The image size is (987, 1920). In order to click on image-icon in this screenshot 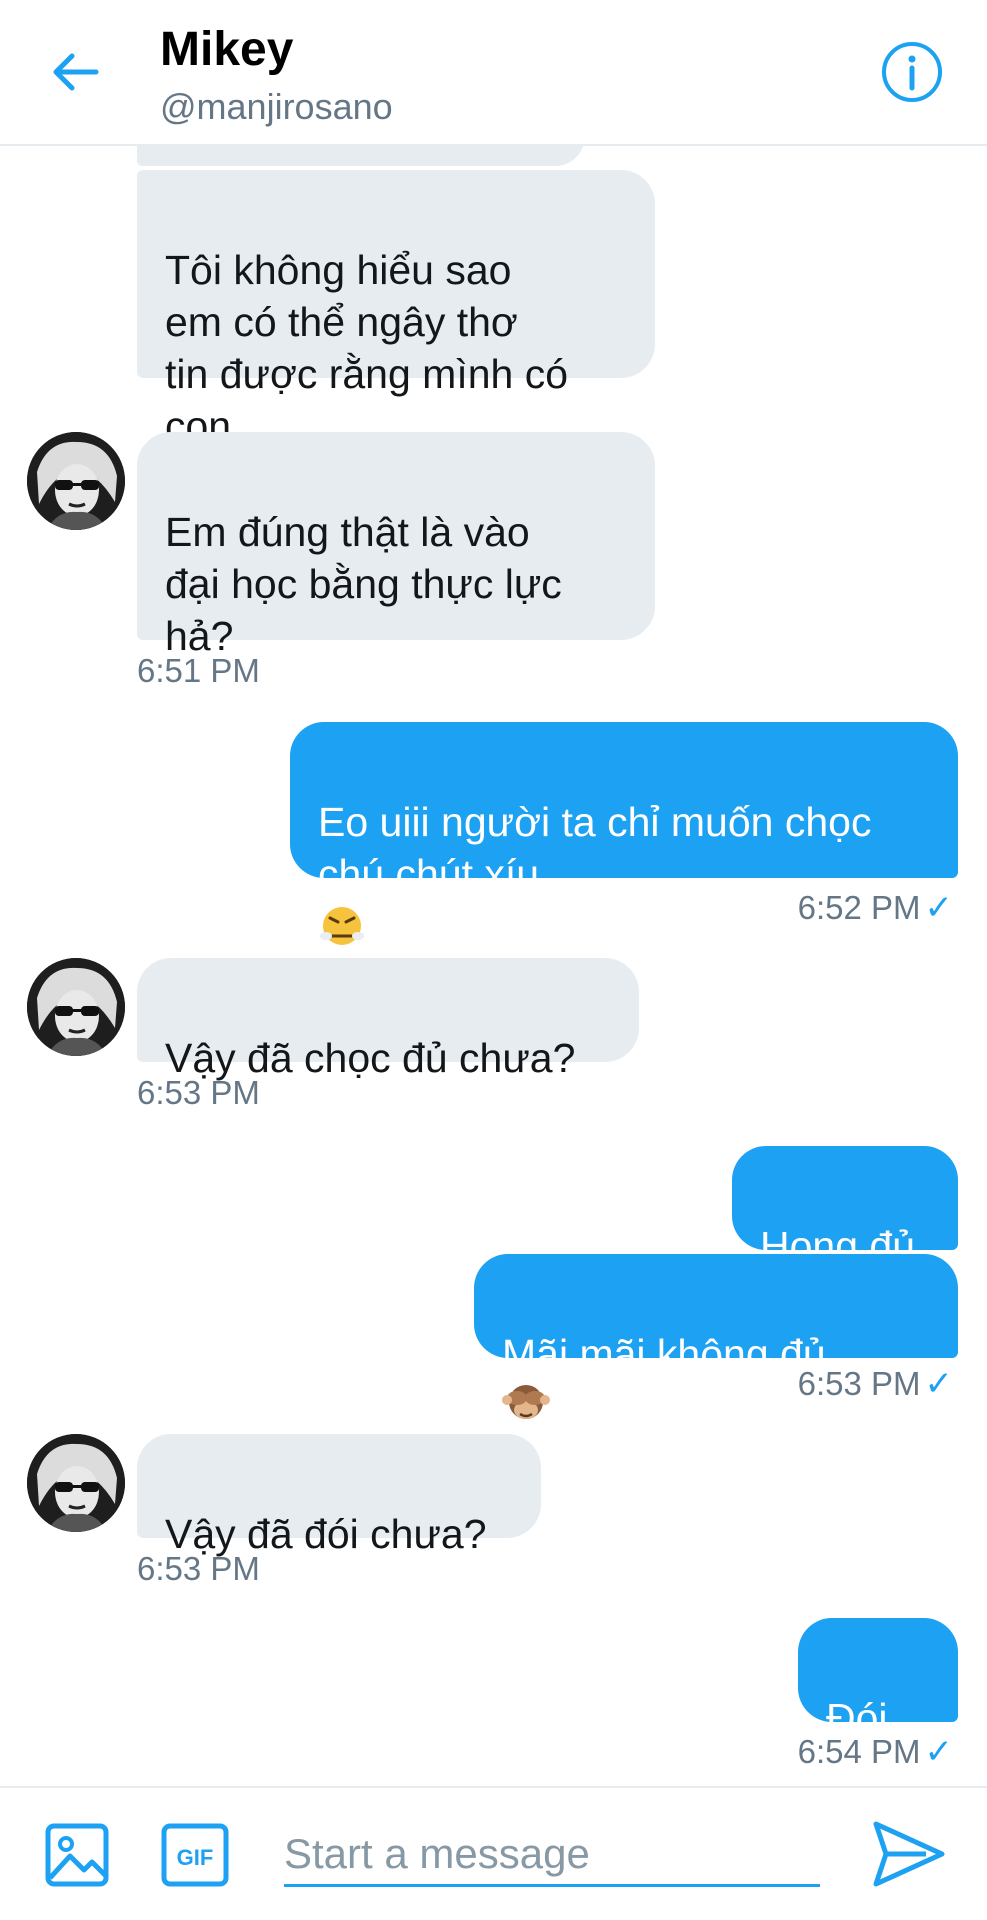, I will do `click(77, 1855)`.